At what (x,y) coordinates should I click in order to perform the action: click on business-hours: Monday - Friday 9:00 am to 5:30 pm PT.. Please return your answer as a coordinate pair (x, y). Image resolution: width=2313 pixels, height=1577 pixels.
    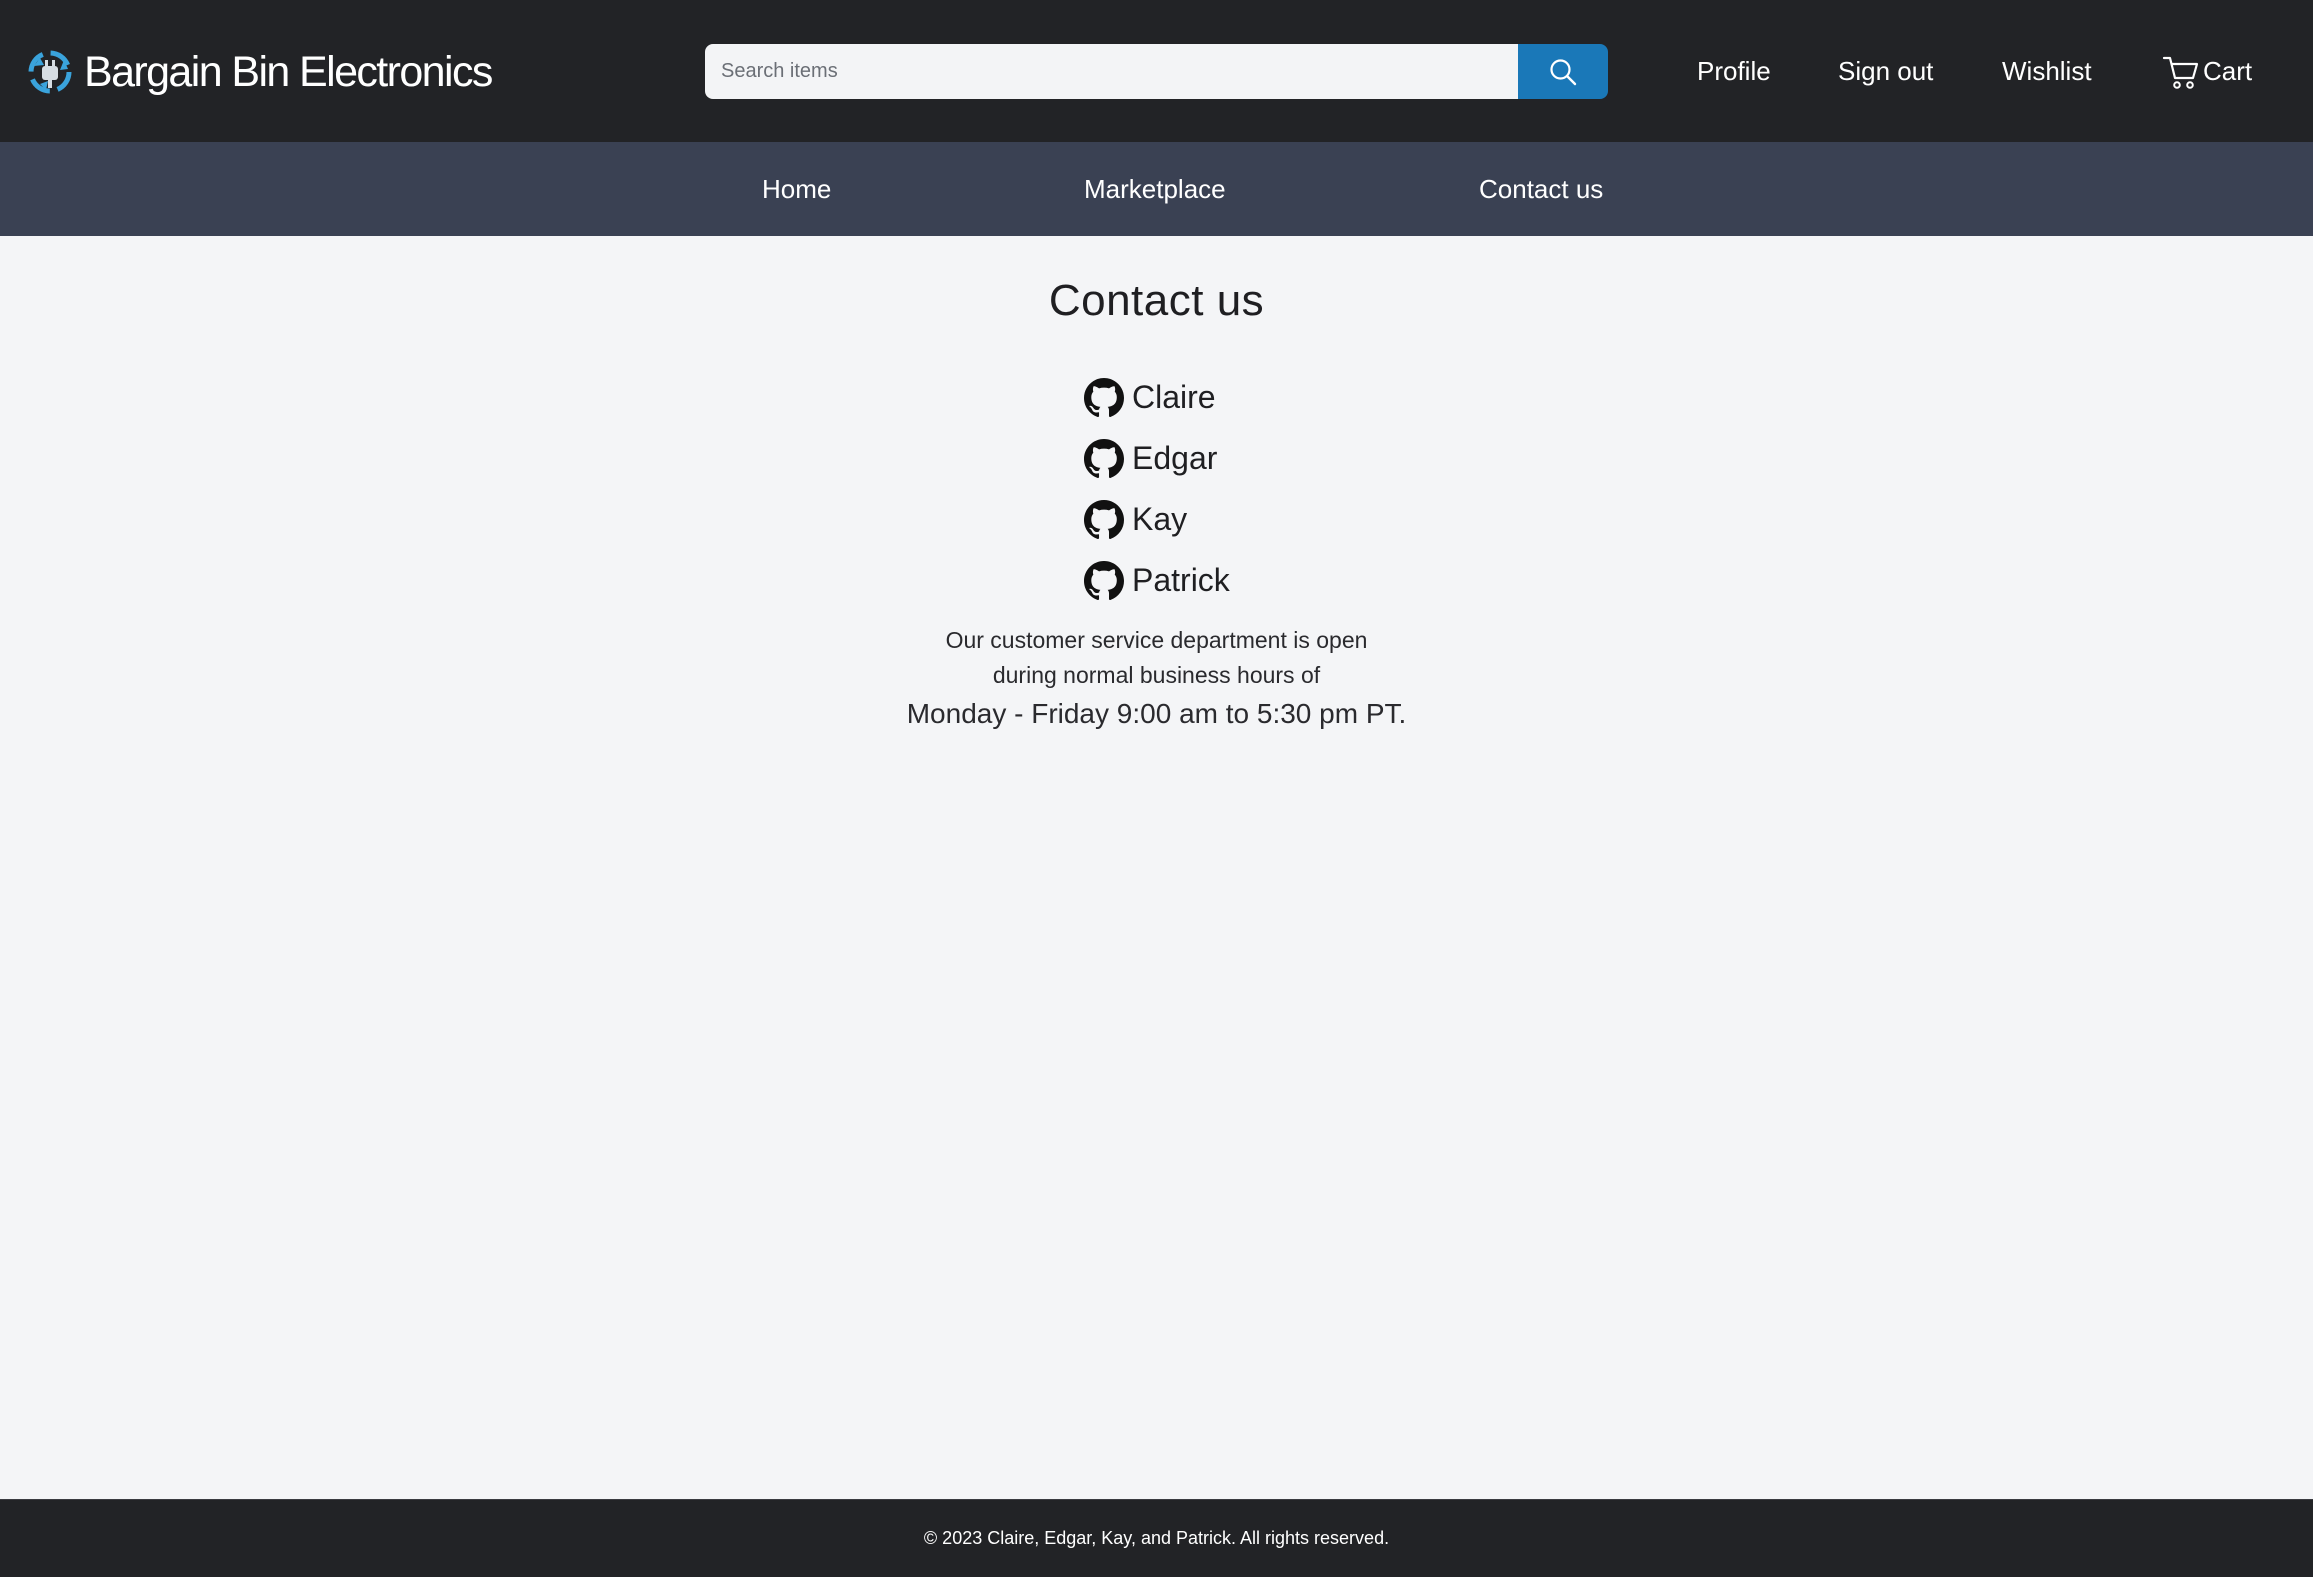
    Looking at the image, I should click on (1156, 713).